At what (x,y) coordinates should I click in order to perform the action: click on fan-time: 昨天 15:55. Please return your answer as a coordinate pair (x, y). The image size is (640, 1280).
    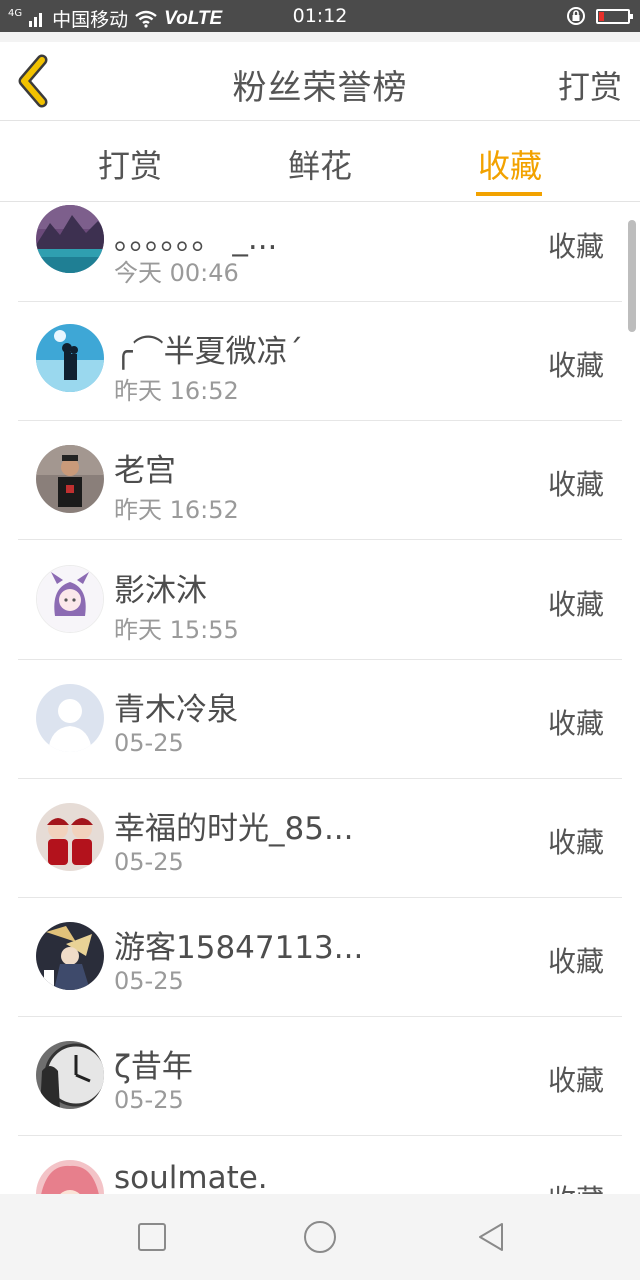
    Looking at the image, I should click on (176, 630).